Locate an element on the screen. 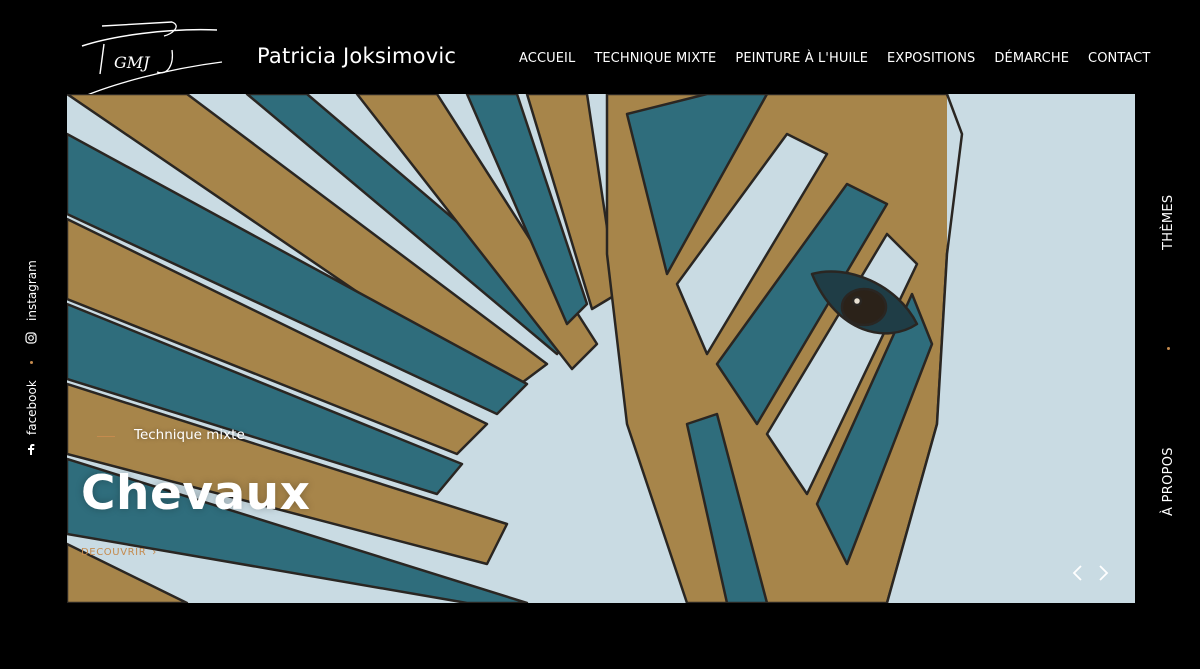  nav-item-demarche: DÉMARCHE is located at coordinates (1031, 58).